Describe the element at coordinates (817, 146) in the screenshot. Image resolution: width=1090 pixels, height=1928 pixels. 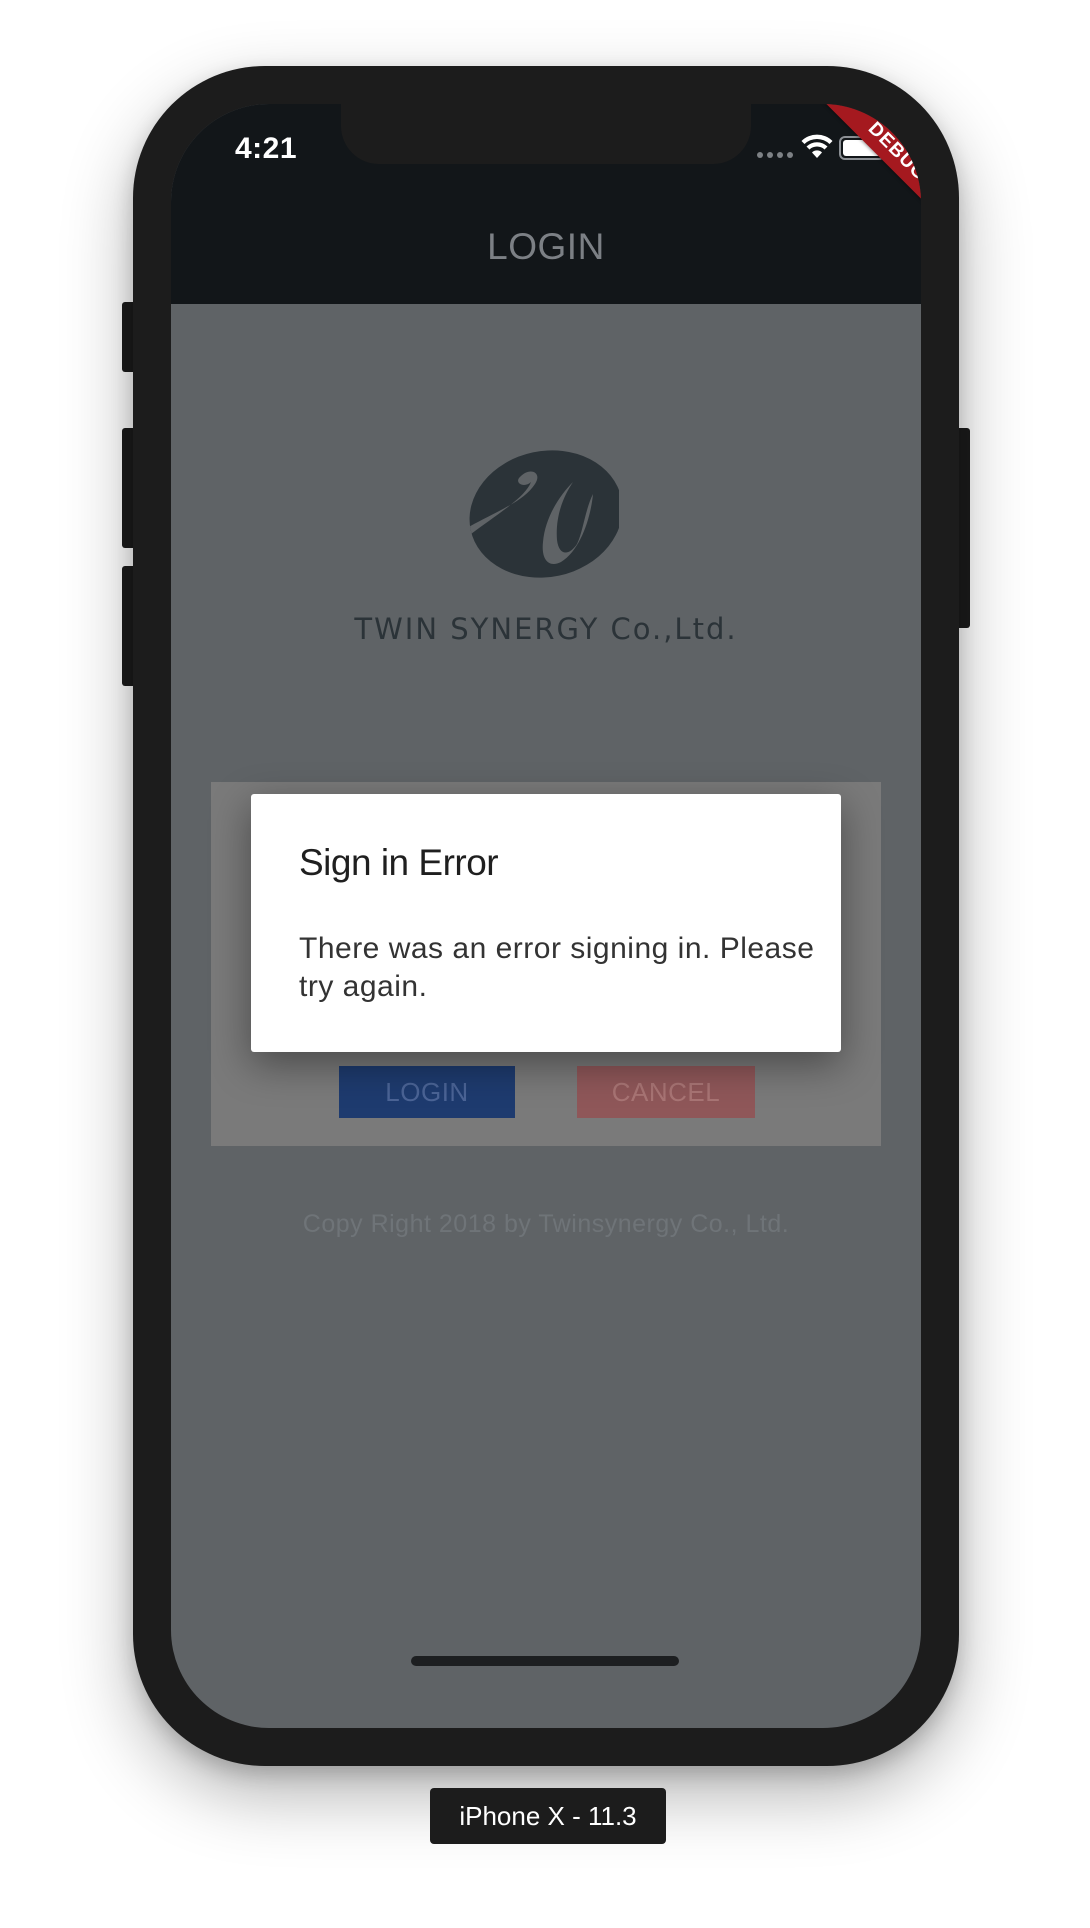
I see `wifi-icon` at that location.